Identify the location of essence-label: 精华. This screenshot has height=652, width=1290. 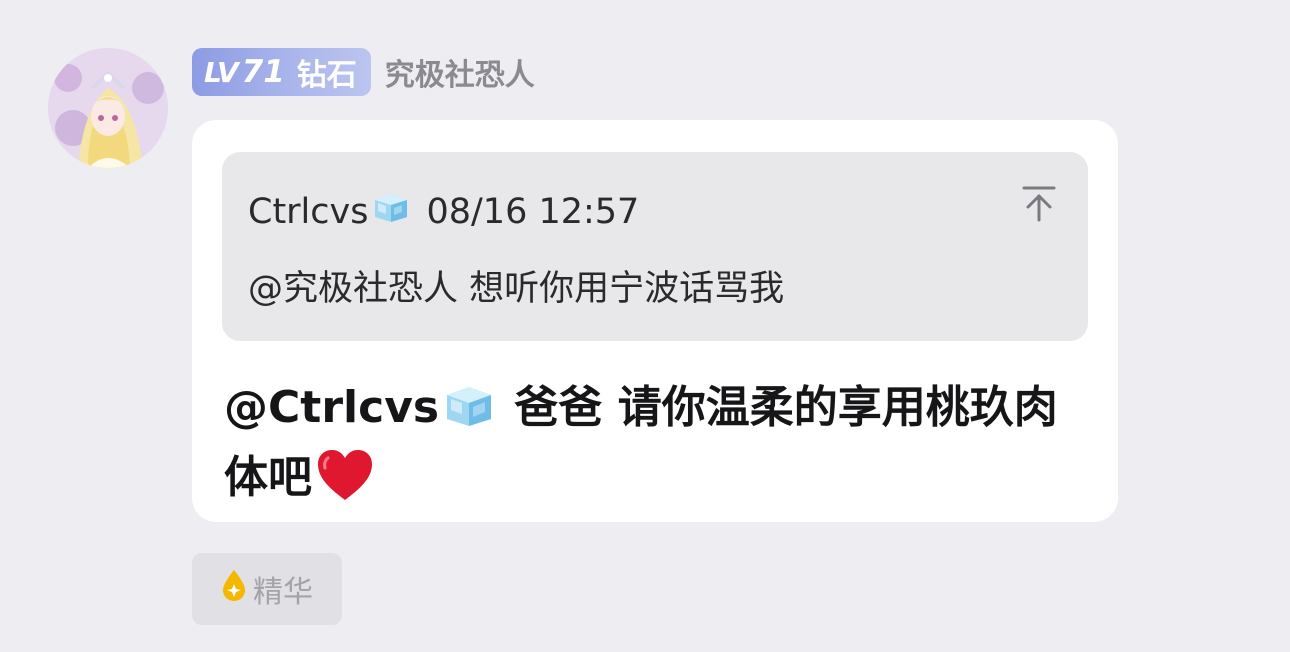
(283, 592).